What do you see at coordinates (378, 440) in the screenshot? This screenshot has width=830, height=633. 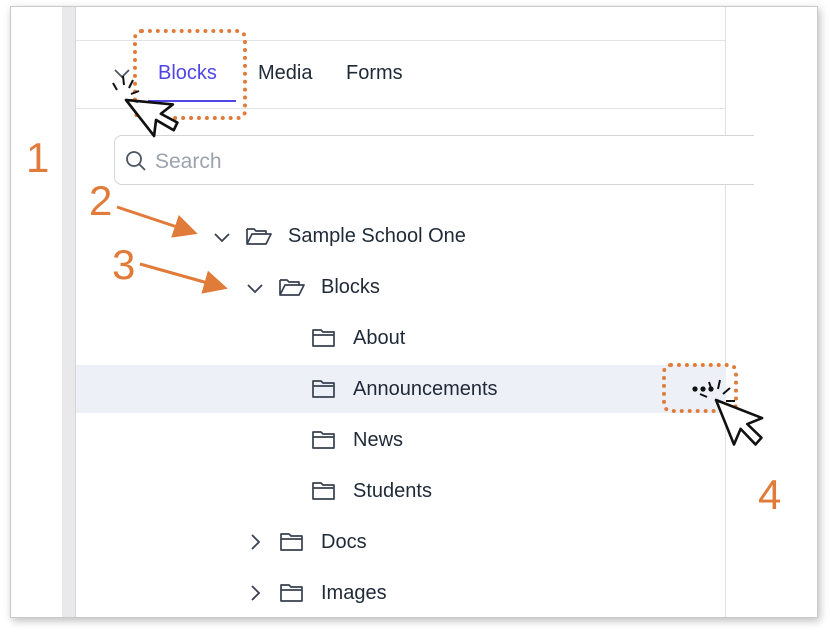 I see `tree-item-label: News` at bounding box center [378, 440].